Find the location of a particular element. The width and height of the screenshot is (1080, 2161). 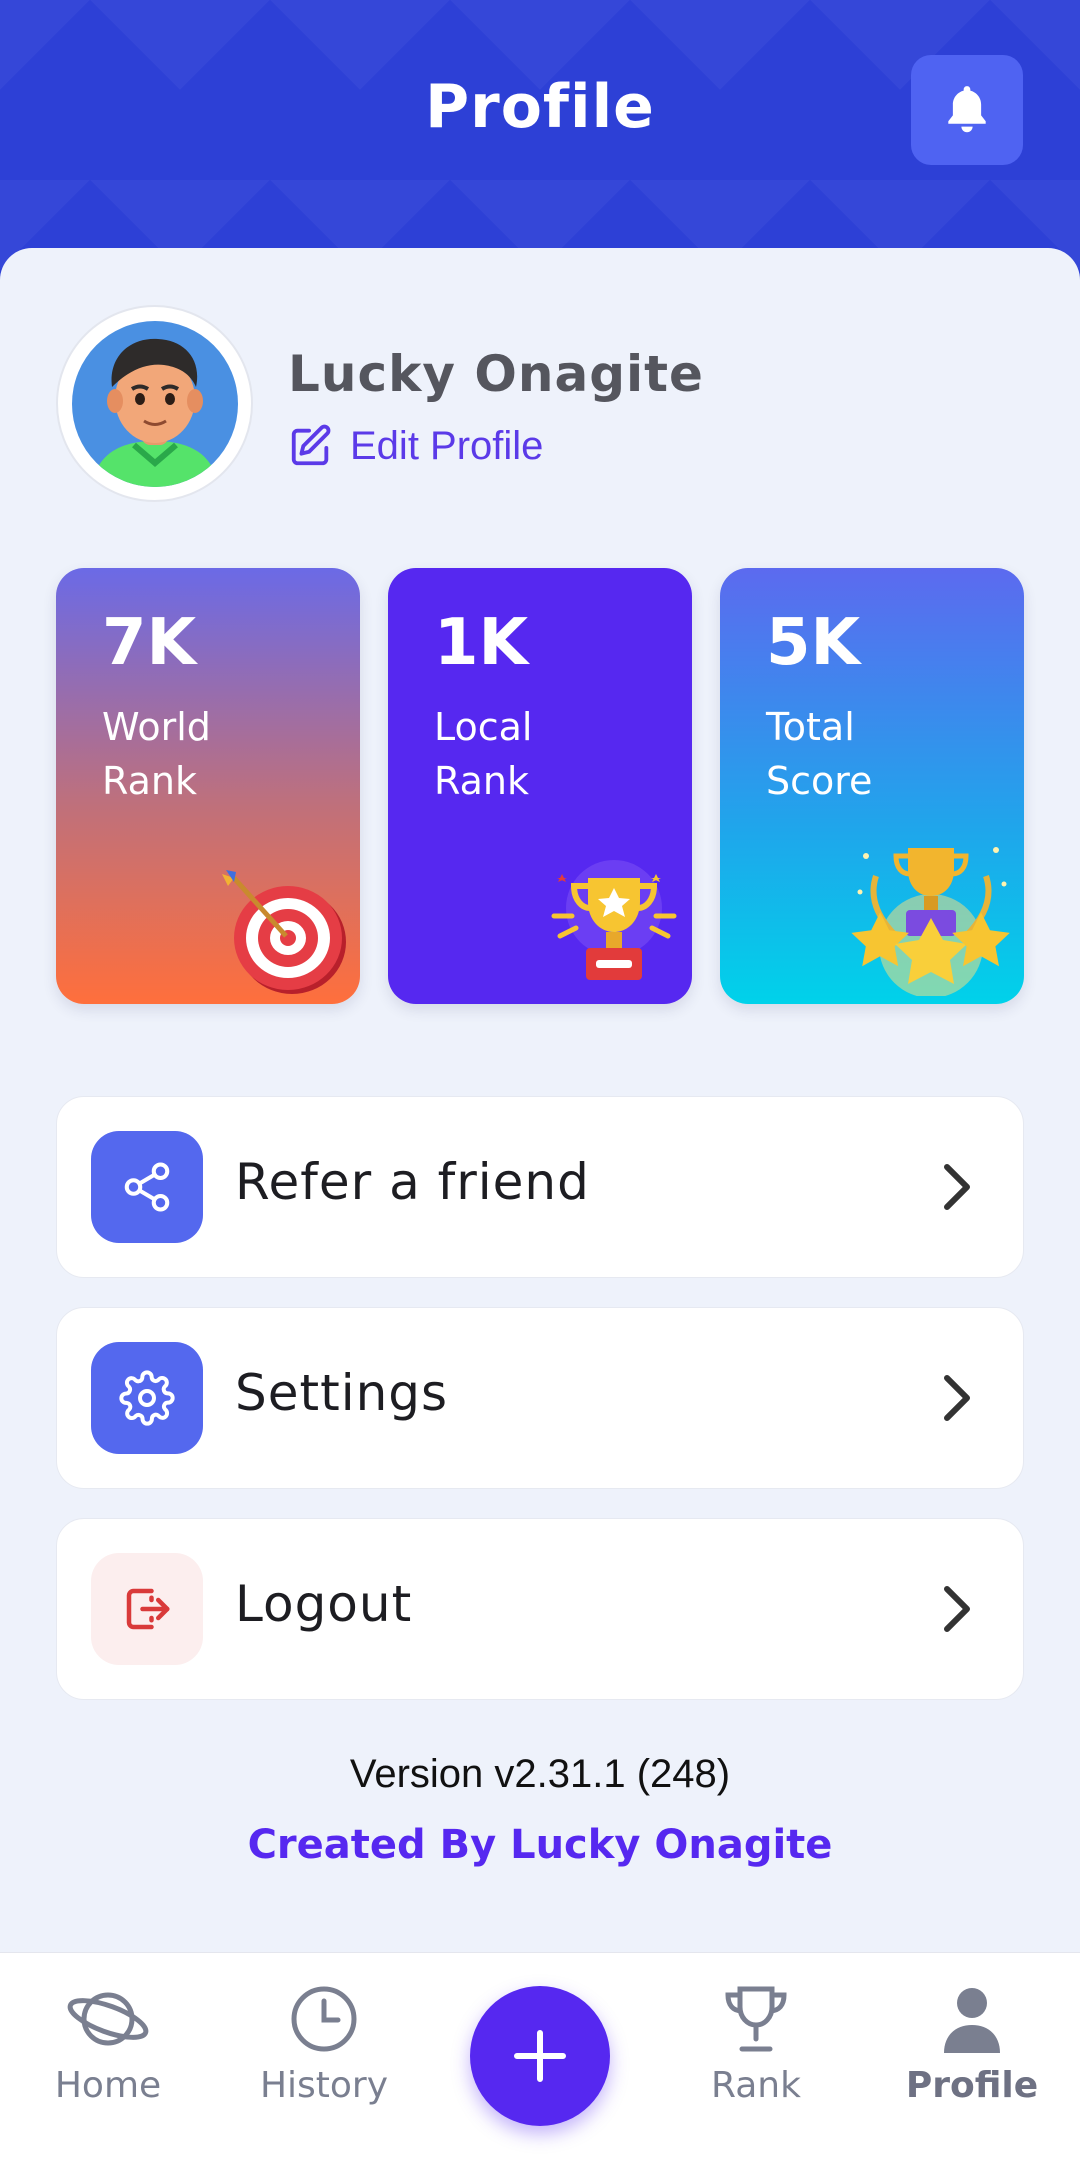

menu-item-settings: Settings is located at coordinates (540, 1398).